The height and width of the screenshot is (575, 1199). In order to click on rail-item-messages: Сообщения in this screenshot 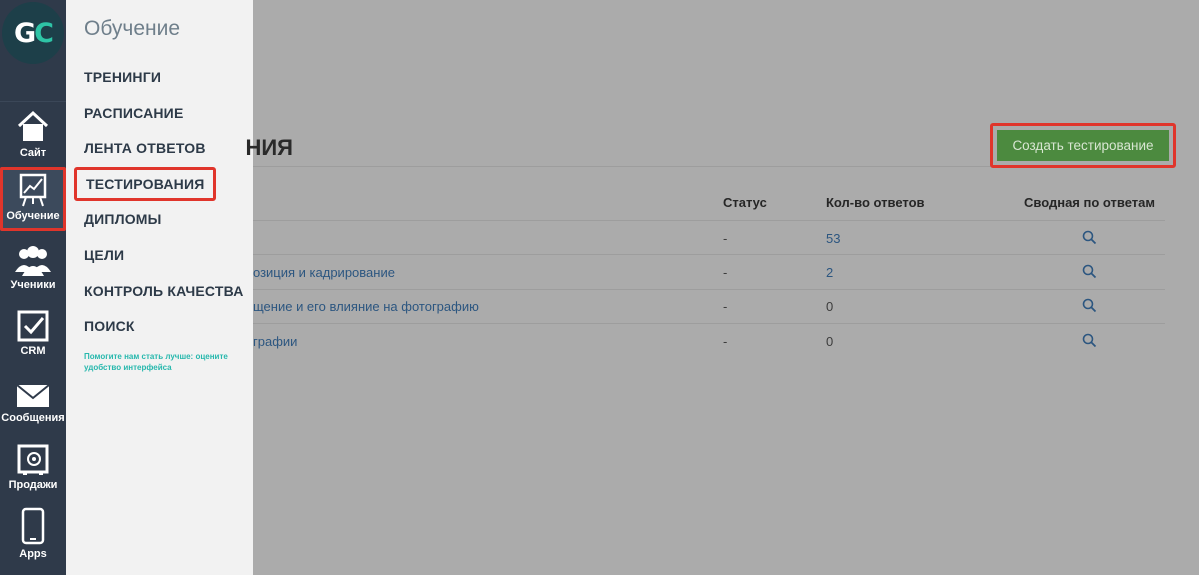, I will do `click(33, 399)`.